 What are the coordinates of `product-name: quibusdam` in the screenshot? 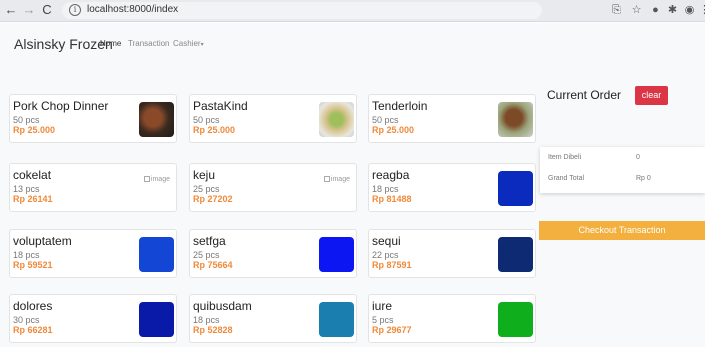 It's located at (222, 306).